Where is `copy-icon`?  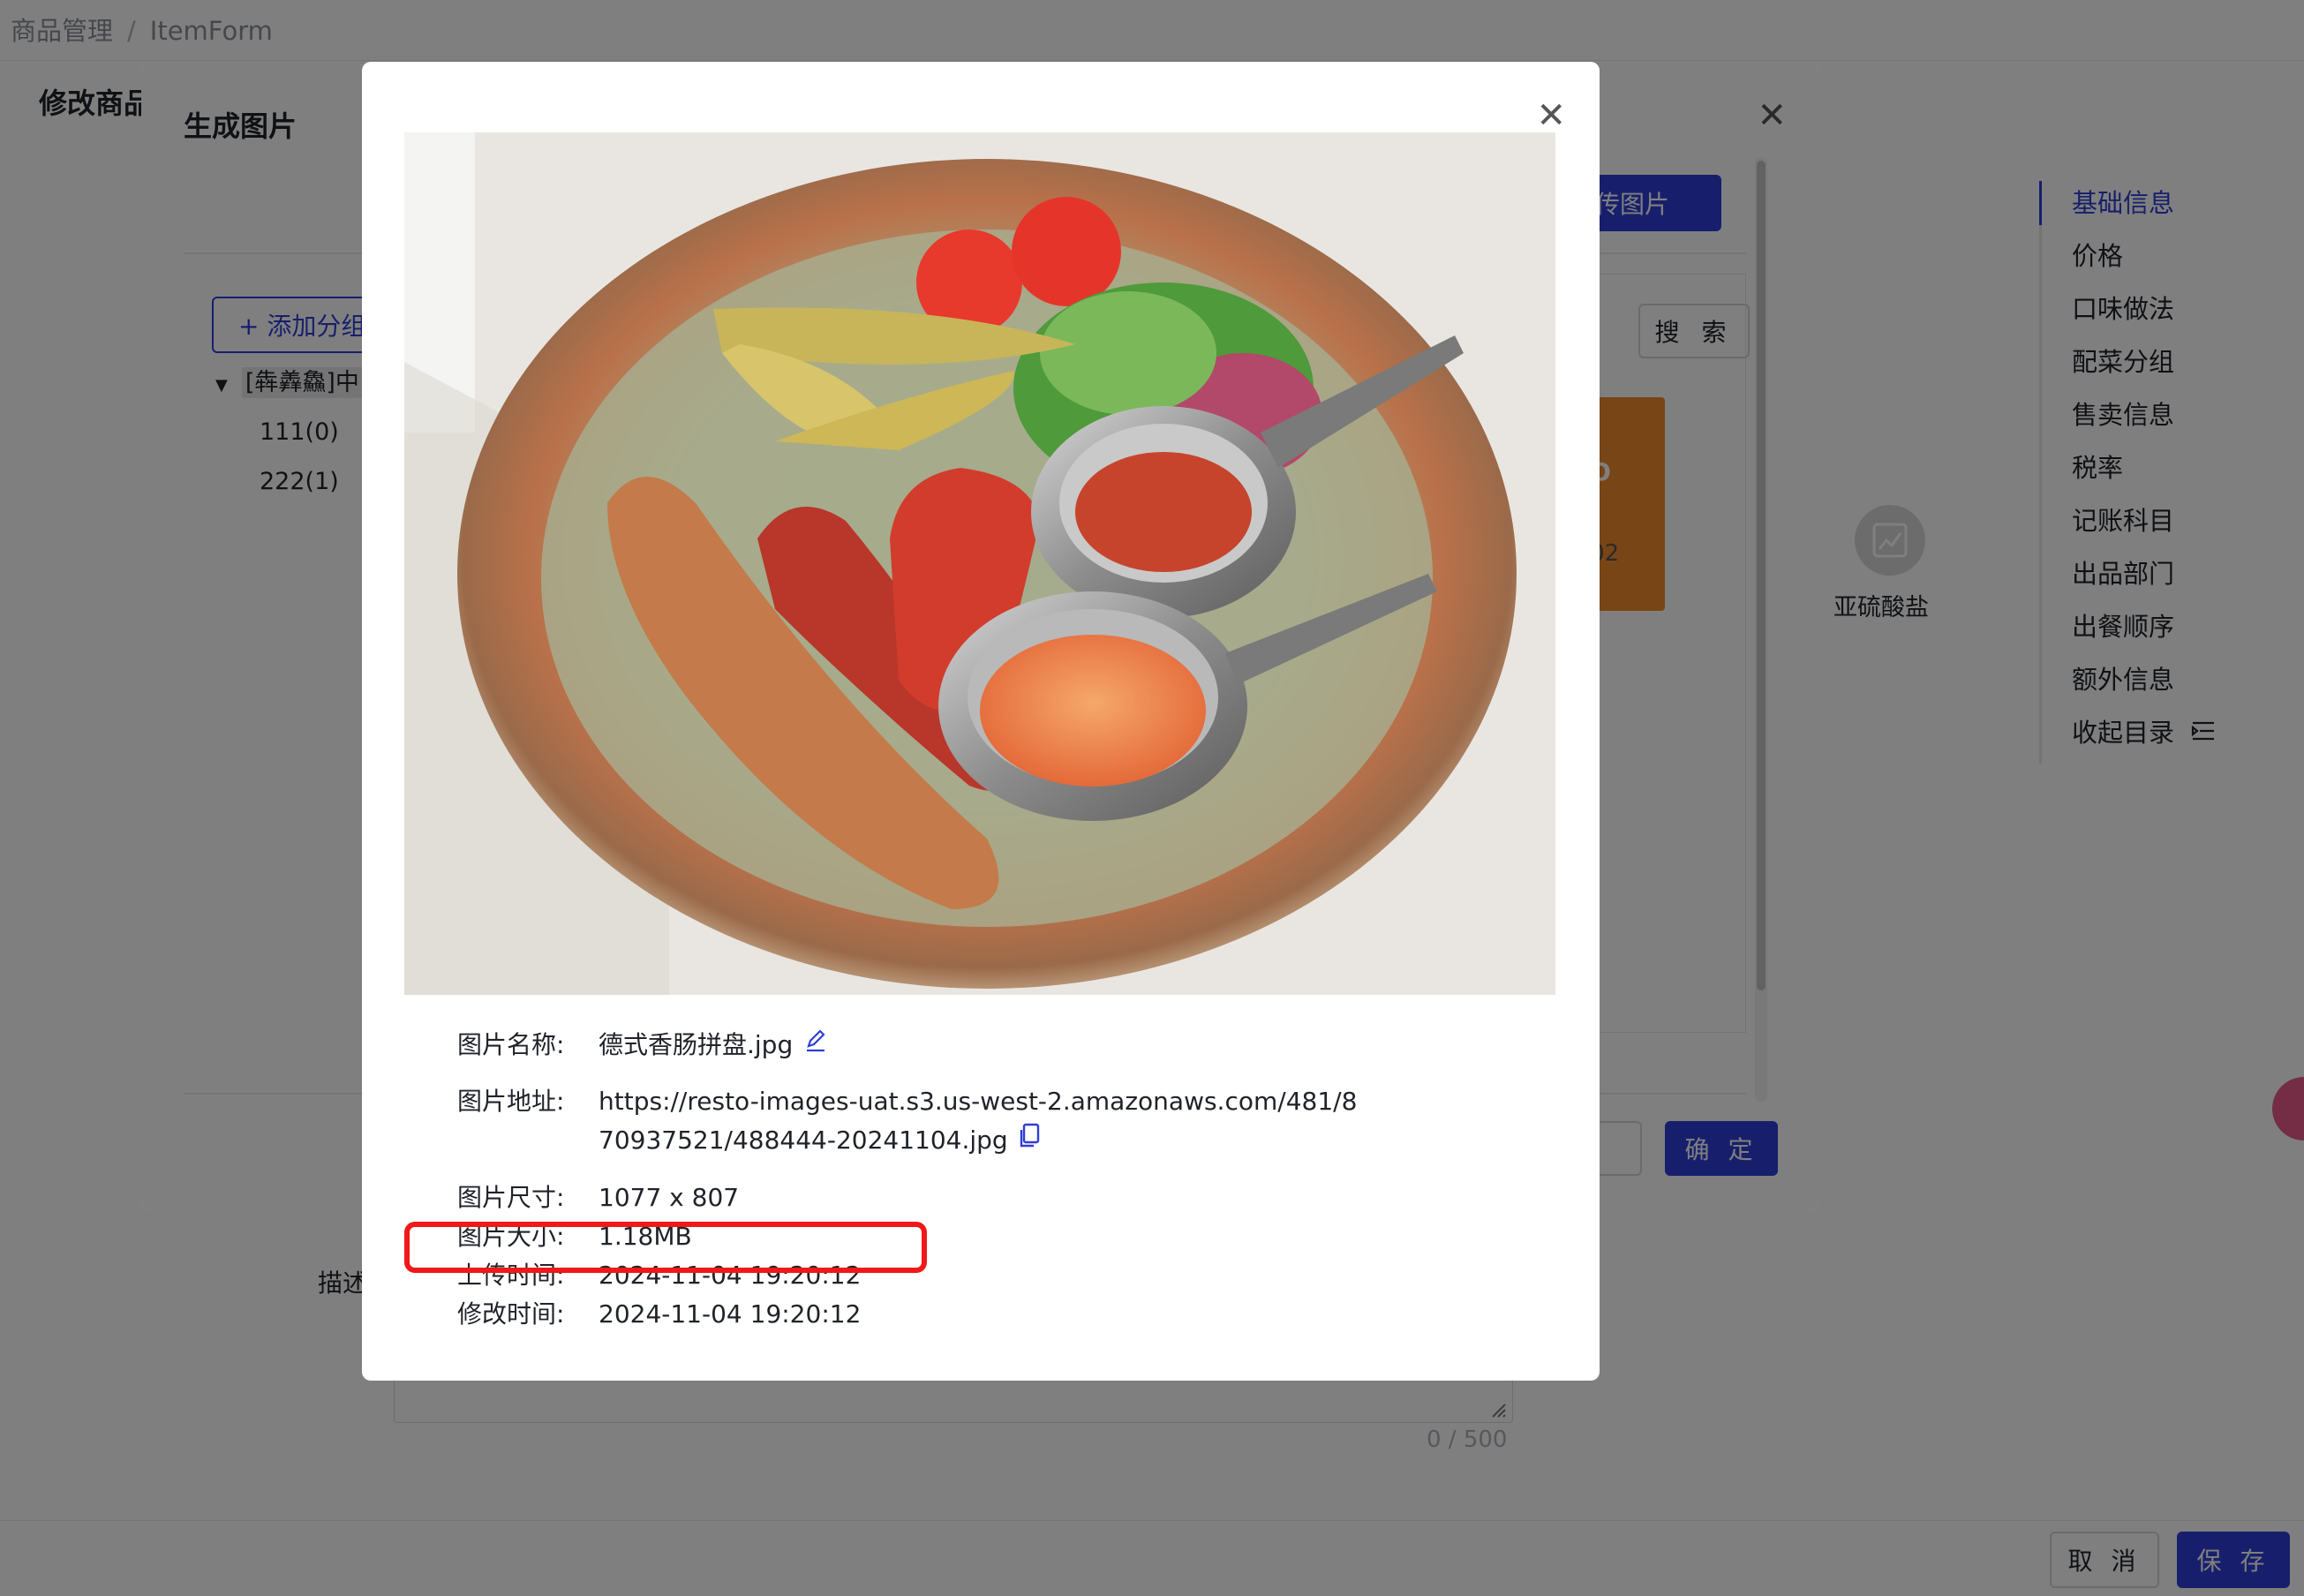
copy-icon is located at coordinates (1030, 1141).